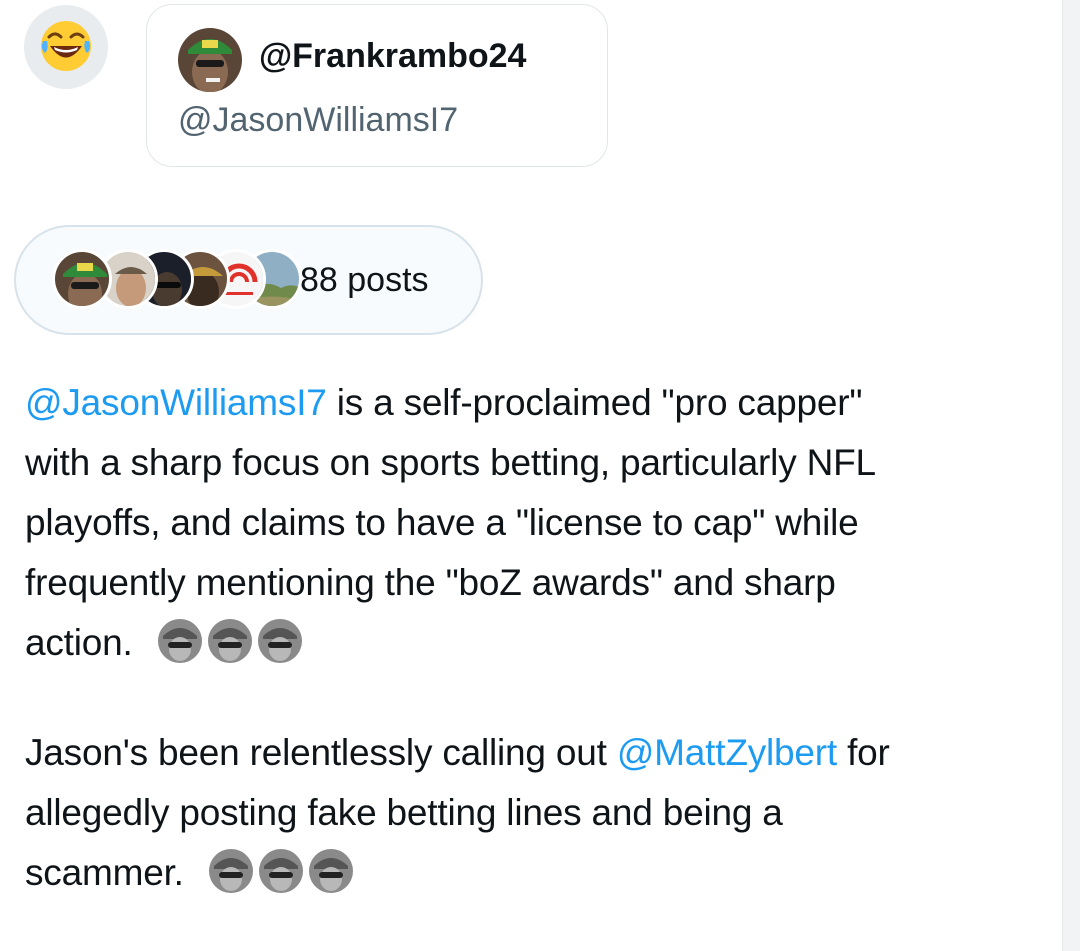  Describe the element at coordinates (176, 402) in the screenshot. I see `mention-link: @JasonWilliamsI7` at that location.